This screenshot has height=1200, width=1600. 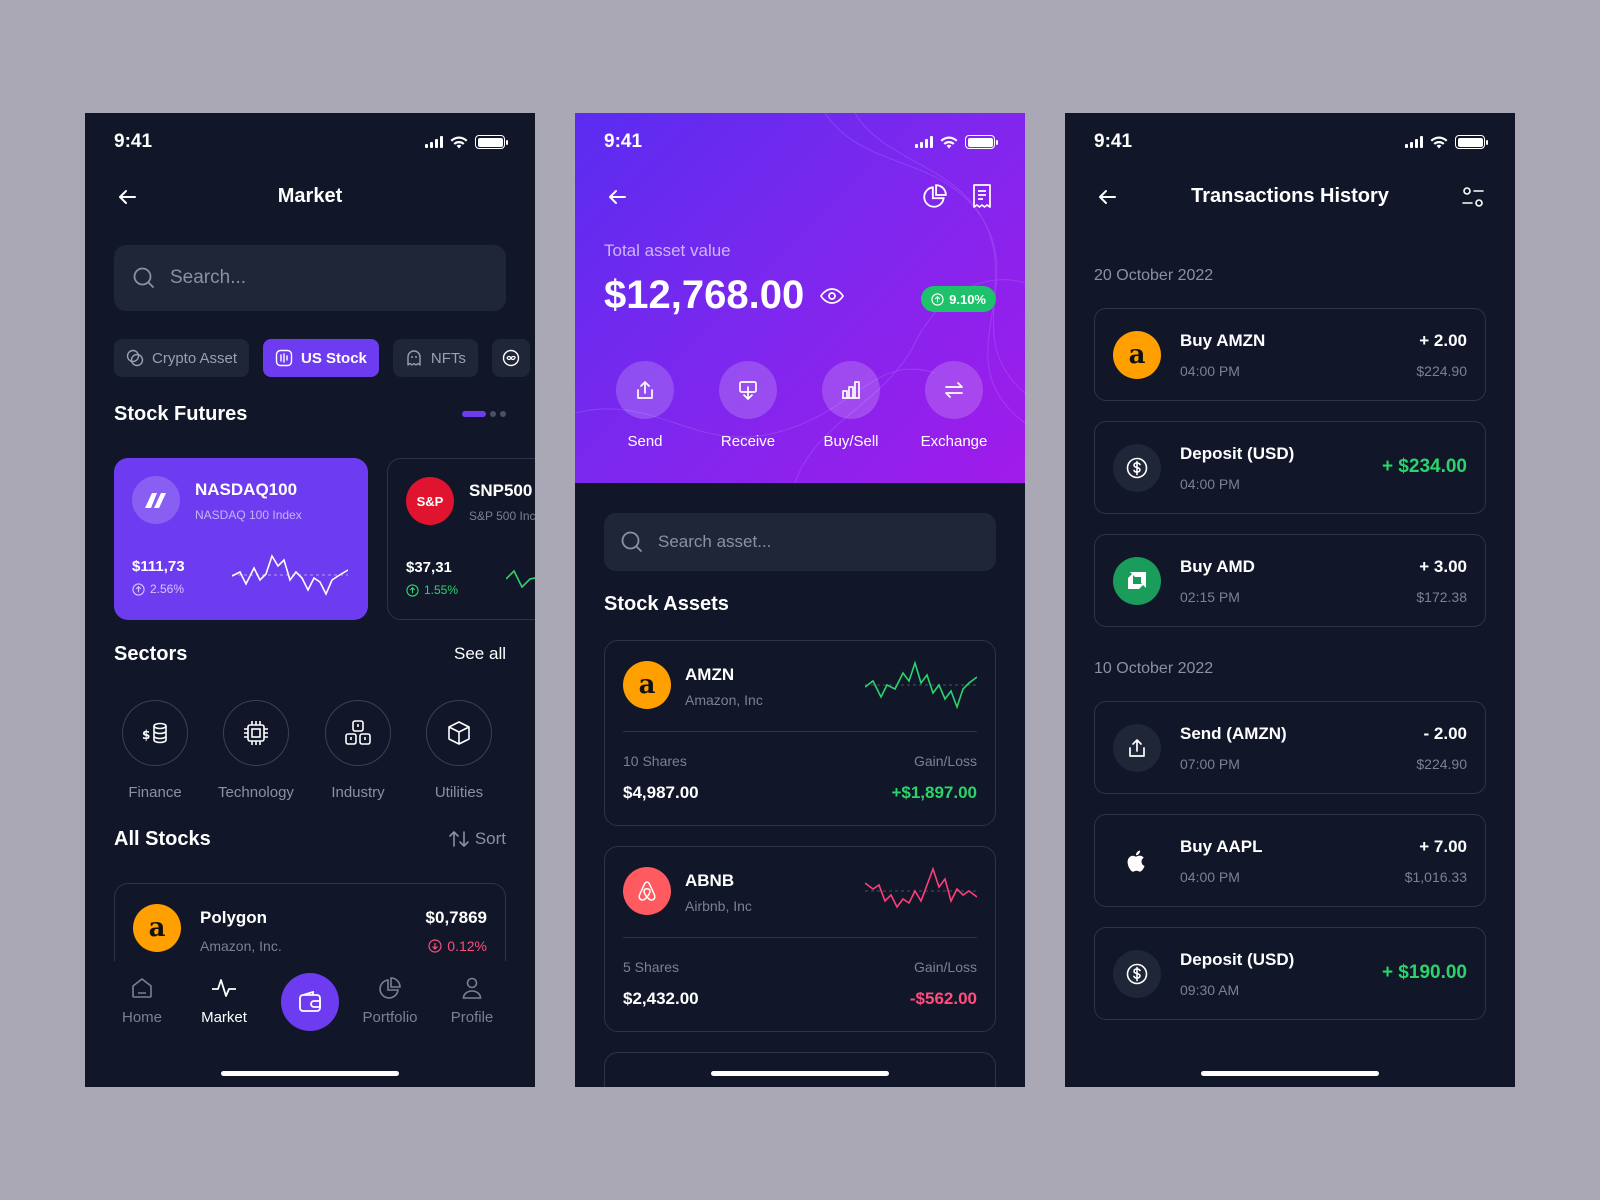 What do you see at coordinates (248, 515) in the screenshot?
I see `future-name: NASDAQ 100 Index` at bounding box center [248, 515].